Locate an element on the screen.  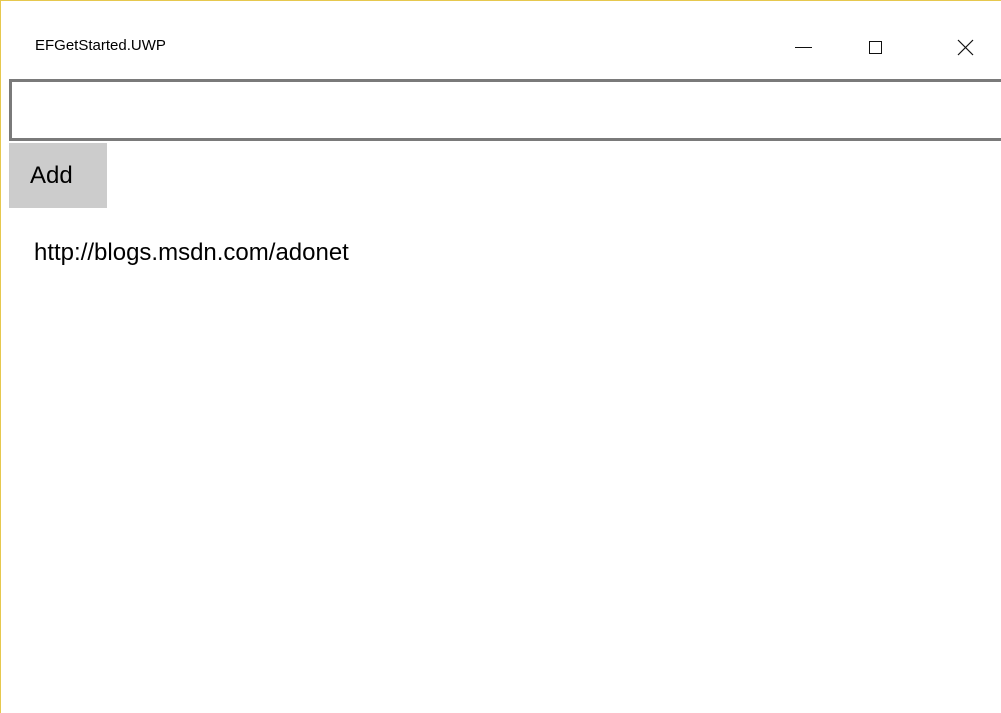
close-button is located at coordinates (965, 47).